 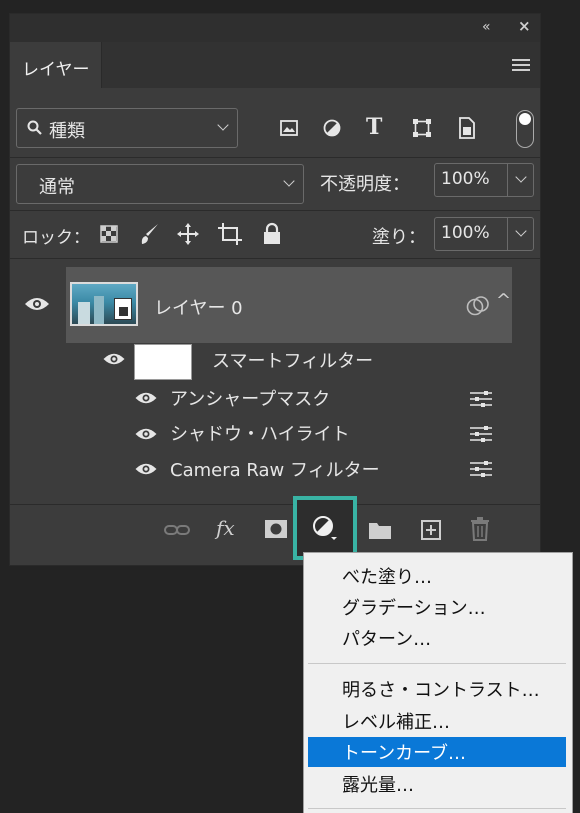 I want to click on lock-paint-icon, so click(x=150, y=234).